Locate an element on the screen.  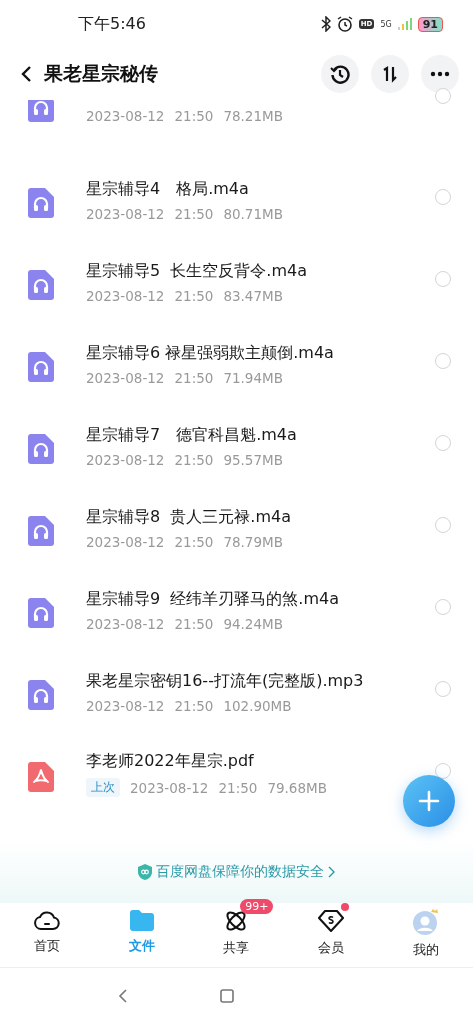
nav-back-button is located at coordinates (123, 996).